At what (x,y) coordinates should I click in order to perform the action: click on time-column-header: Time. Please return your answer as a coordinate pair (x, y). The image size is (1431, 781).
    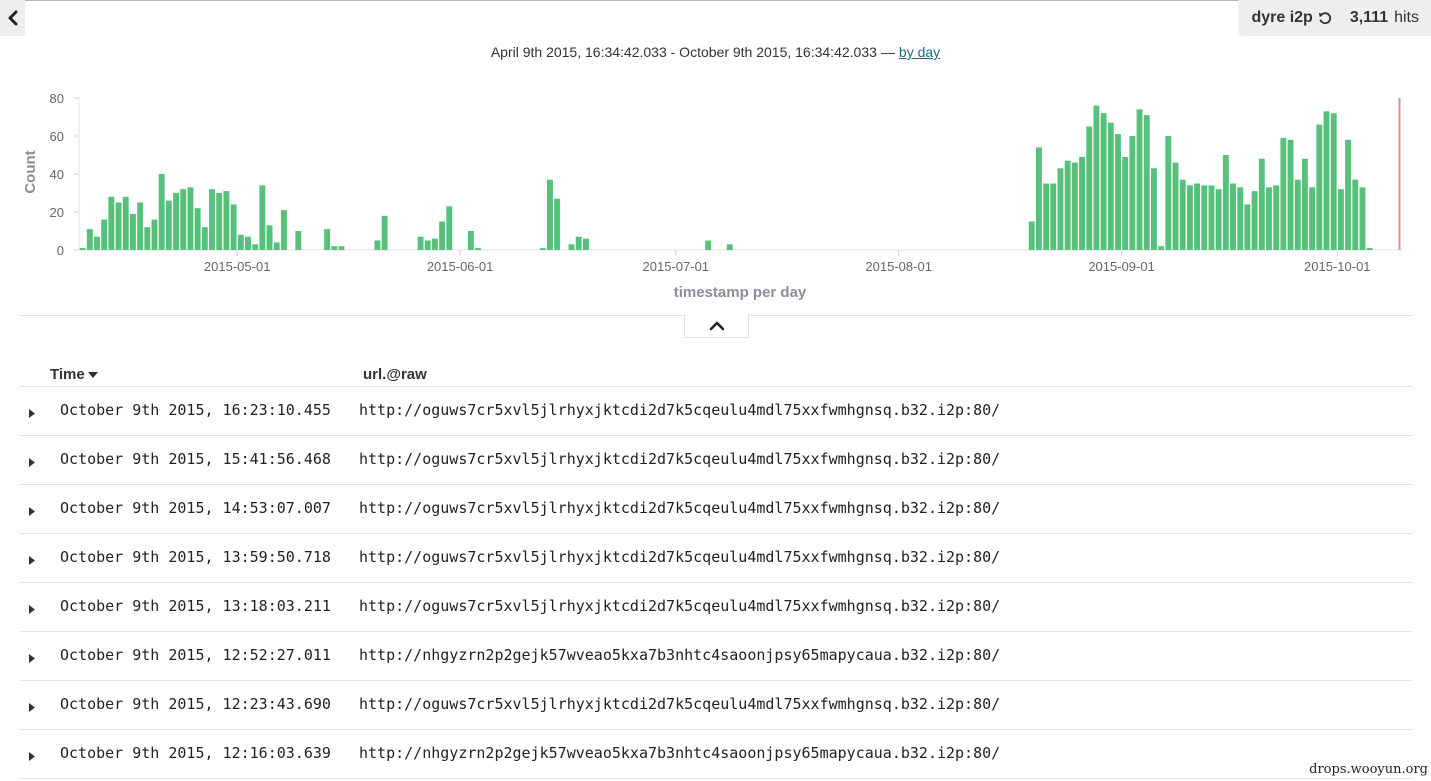
    Looking at the image, I should click on (74, 374).